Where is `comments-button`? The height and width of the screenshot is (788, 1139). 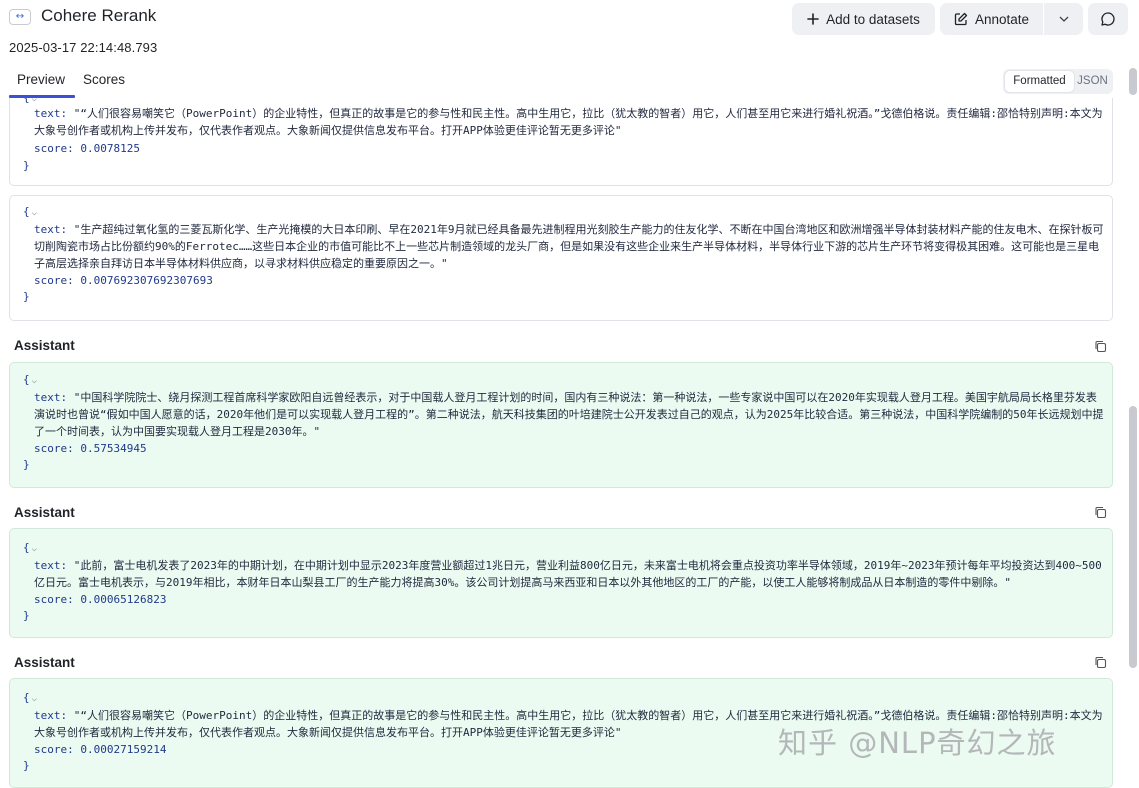 comments-button is located at coordinates (1108, 19).